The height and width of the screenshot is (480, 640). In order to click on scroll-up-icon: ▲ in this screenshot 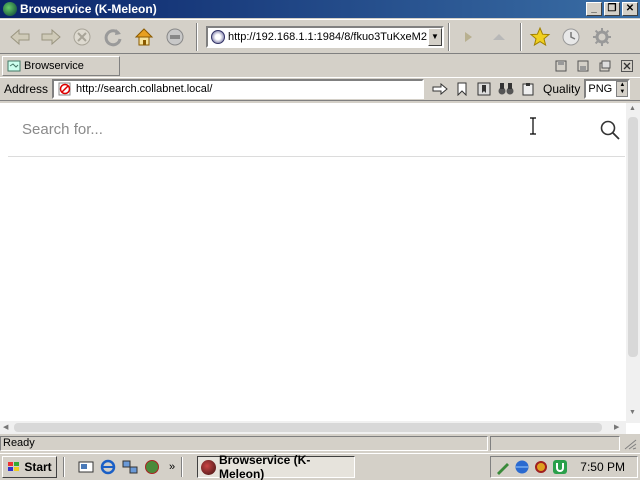, I will do `click(632, 108)`.